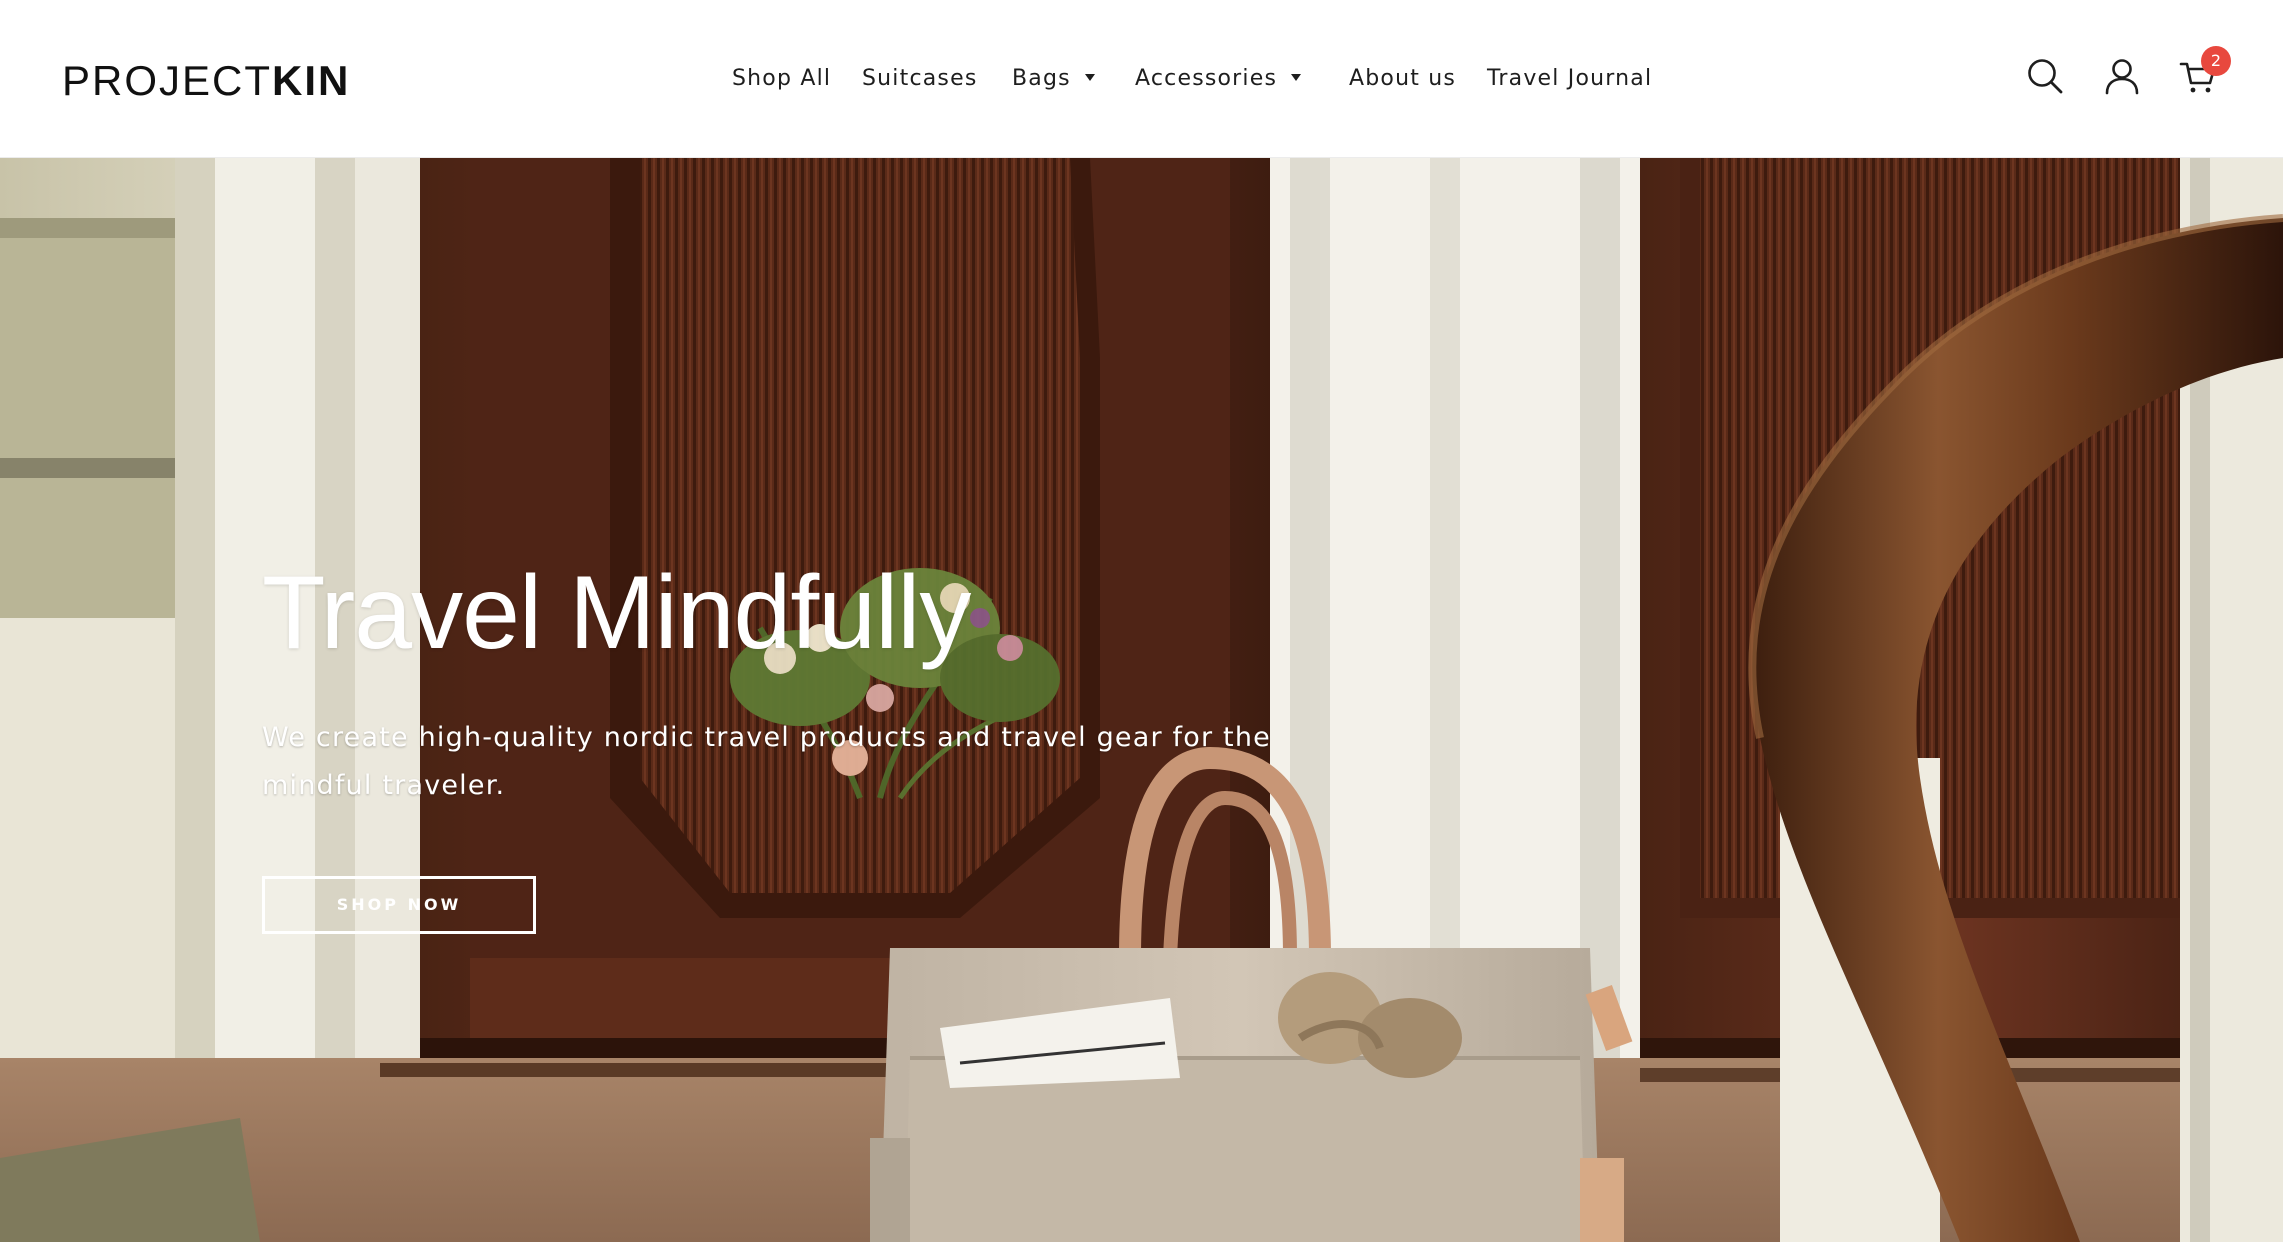 The image size is (2283, 1242). I want to click on nav-item-about-us: About us, so click(1402, 79).